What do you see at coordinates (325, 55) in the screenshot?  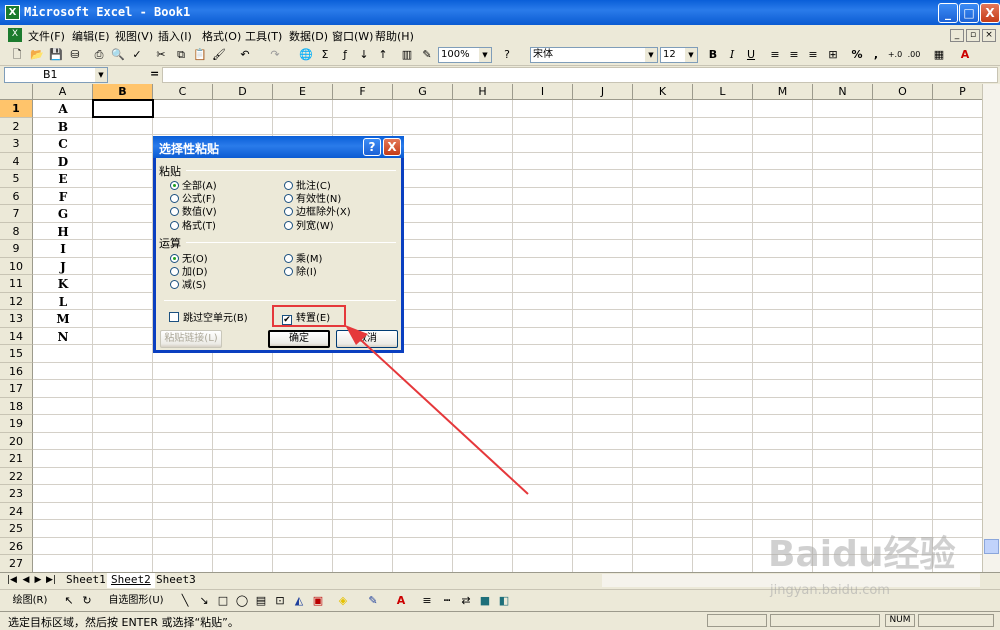 I see `autosum-icon: Σ` at bounding box center [325, 55].